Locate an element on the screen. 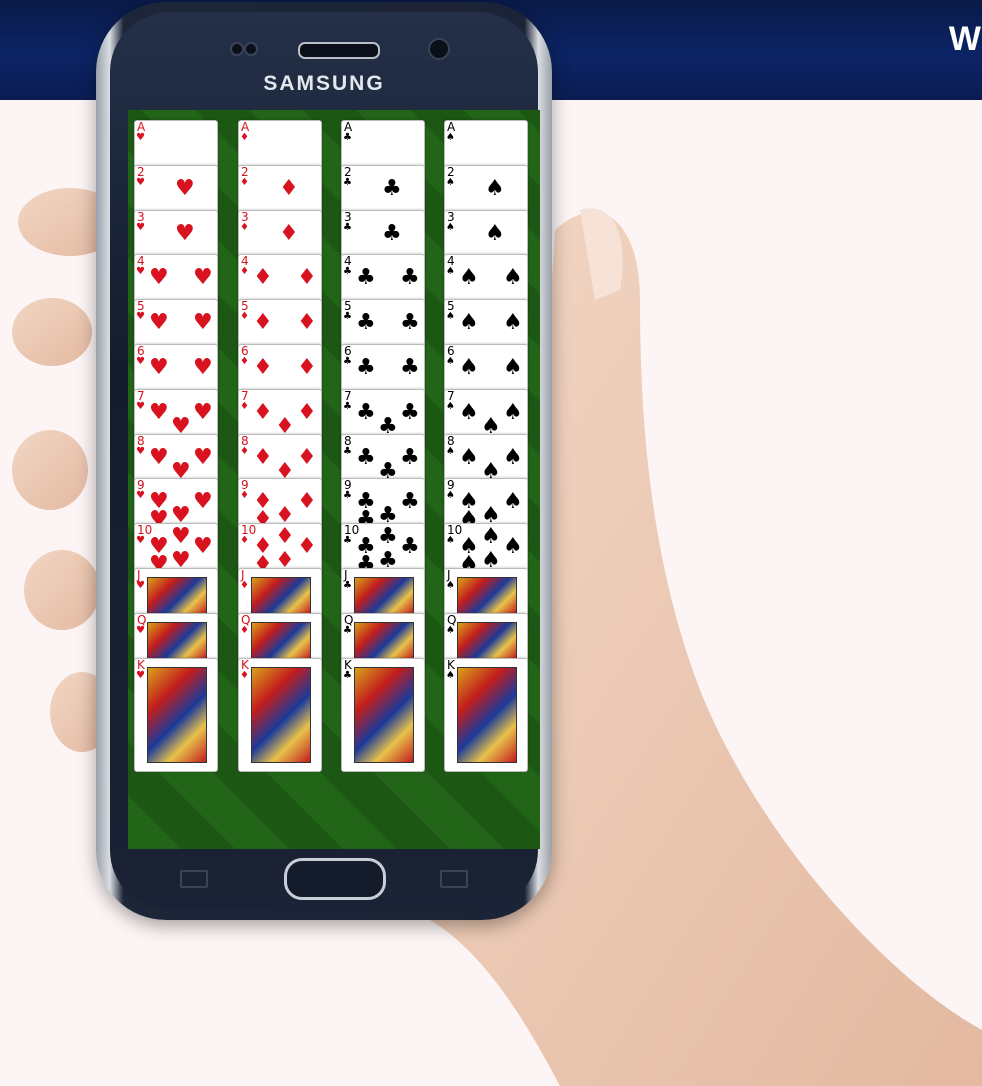 The height and width of the screenshot is (1086, 982). front-camera is located at coordinates (439, 49).